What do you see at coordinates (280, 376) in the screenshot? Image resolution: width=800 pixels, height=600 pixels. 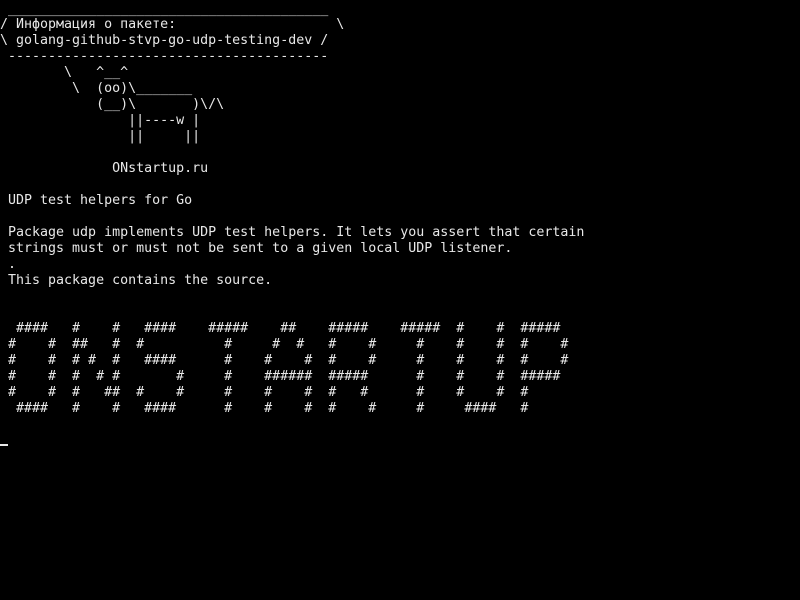 I see `ascii-banner-line: # # # # # # # ###### ##### # # # #####` at bounding box center [280, 376].